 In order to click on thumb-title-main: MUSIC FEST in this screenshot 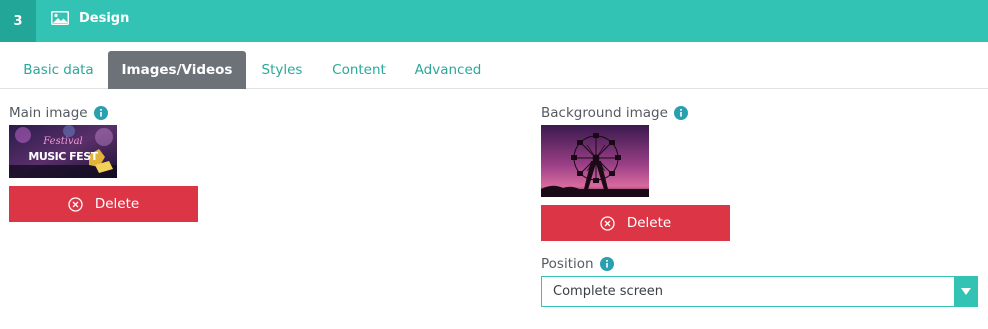, I will do `click(63, 156)`.